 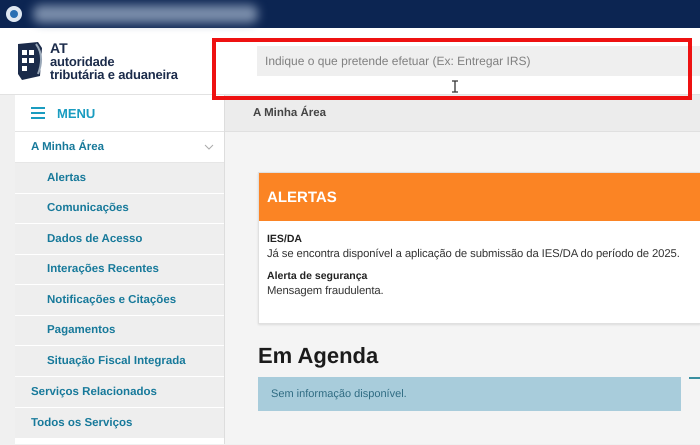 What do you see at coordinates (119, 392) in the screenshot?
I see `sidebar-item: Serviços Relacionados` at bounding box center [119, 392].